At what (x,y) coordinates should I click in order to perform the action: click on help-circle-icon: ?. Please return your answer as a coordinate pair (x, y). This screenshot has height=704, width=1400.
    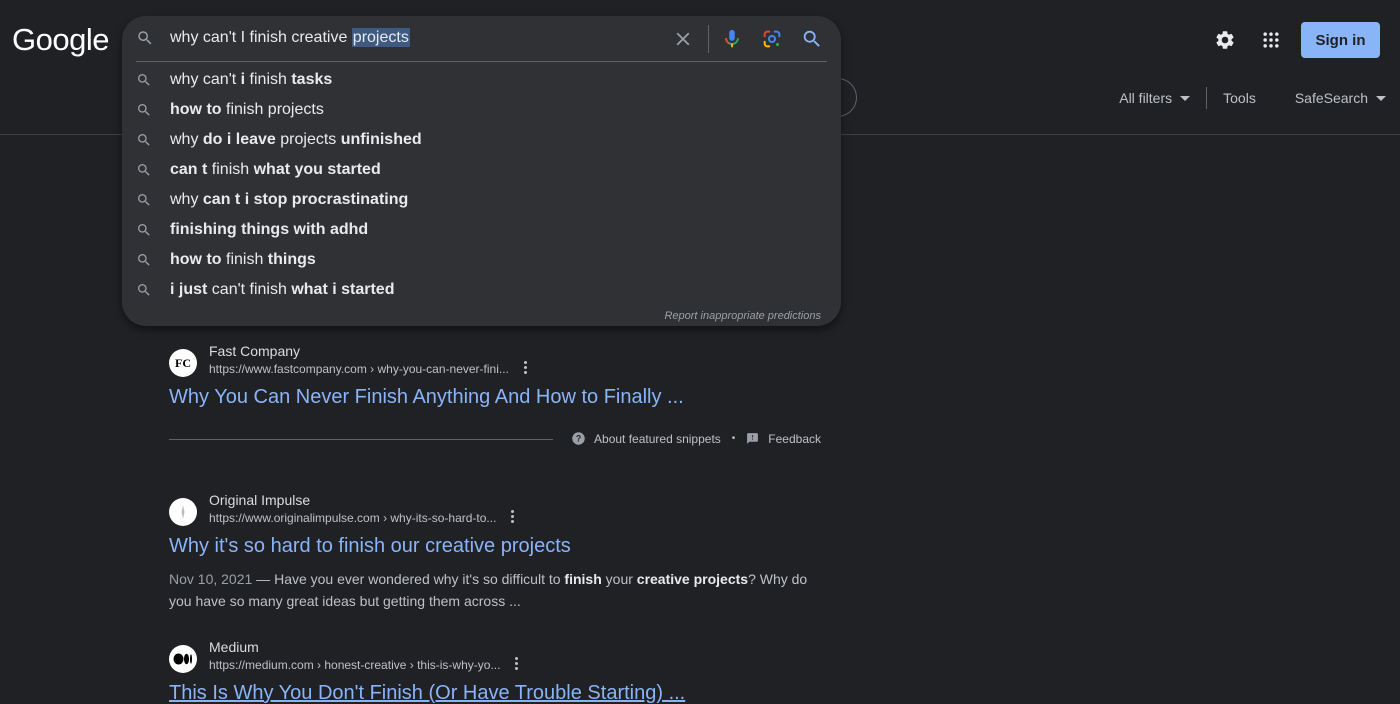
    Looking at the image, I should click on (578, 438).